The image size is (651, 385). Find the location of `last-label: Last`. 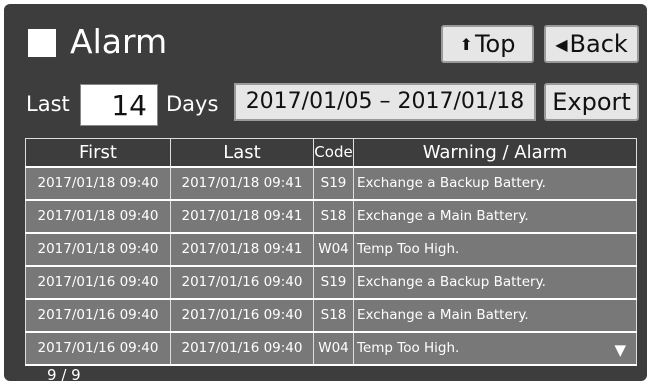

last-label: Last is located at coordinates (48, 104).